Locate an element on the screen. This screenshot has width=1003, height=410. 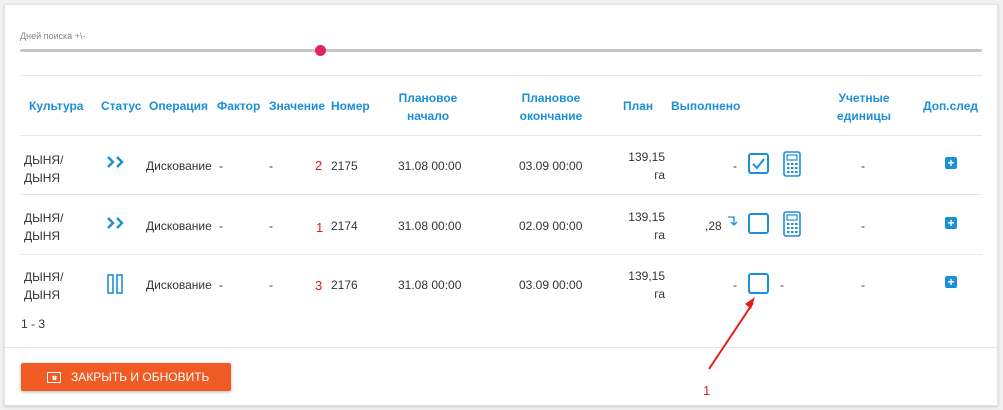
cell-number: 2174 is located at coordinates (344, 226).